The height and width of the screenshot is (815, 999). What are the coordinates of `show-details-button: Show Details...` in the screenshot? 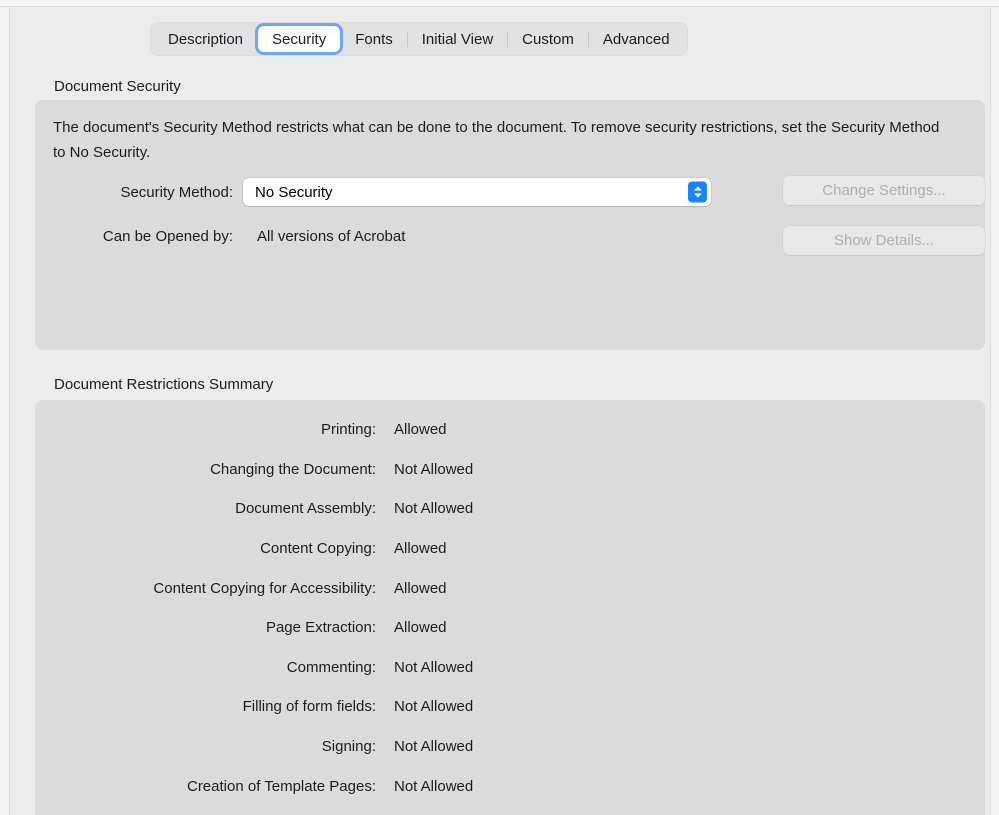 It's located at (884, 240).